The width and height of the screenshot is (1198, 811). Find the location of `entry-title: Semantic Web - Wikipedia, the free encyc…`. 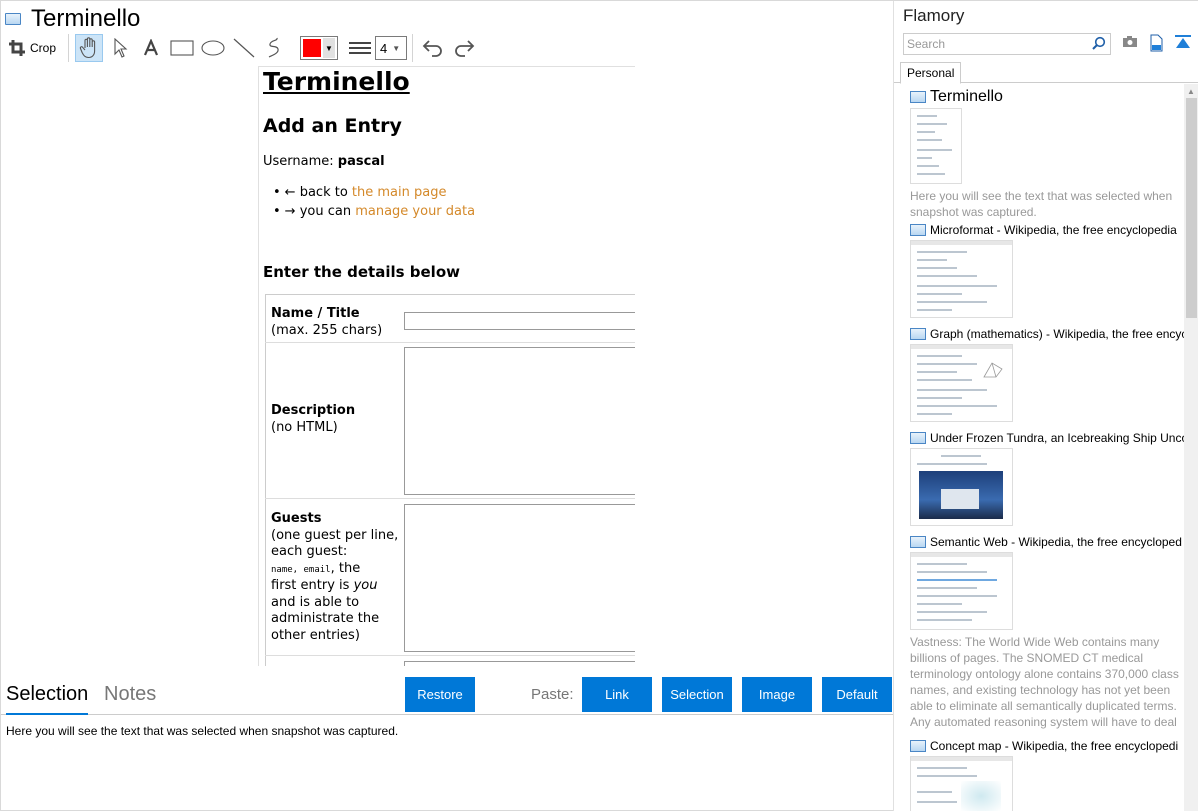

entry-title: Semantic Web - Wikipedia, the free encyc… is located at coordinates (1056, 542).